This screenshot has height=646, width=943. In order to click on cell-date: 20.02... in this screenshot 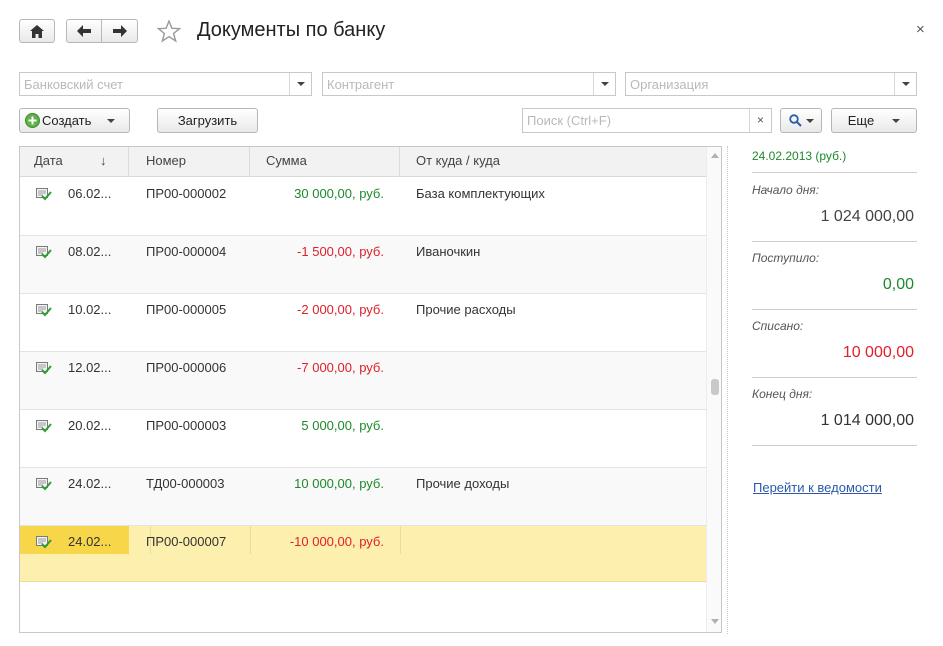, I will do `click(90, 425)`.